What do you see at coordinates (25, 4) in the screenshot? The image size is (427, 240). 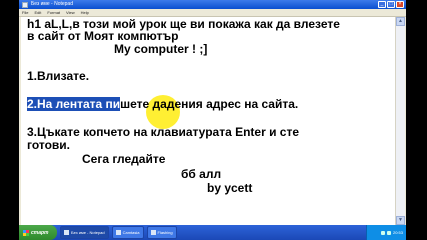 I see `notepad-icon` at bounding box center [25, 4].